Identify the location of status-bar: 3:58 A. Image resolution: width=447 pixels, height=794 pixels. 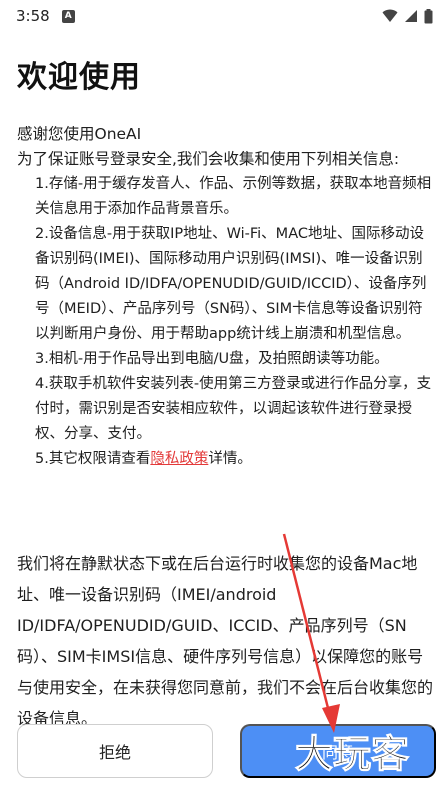
(223, 16).